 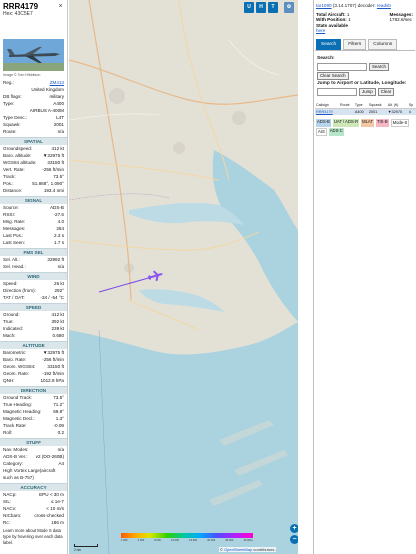 What do you see at coordinates (337, 91) in the screenshot?
I see `jump-input` at bounding box center [337, 91].